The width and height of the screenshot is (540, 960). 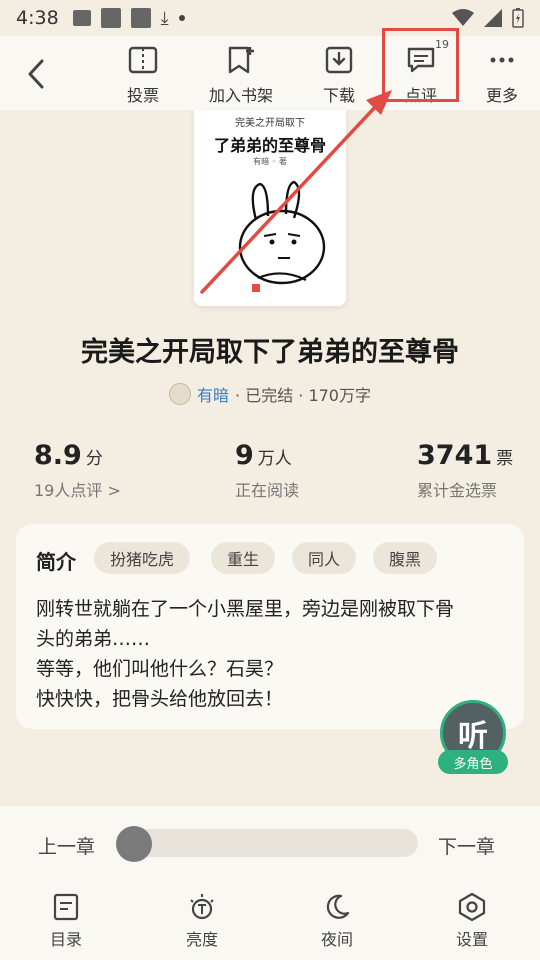 I want to click on book-cover: 完美之开局取下 了弟弟的至尊骨 有暗 ◦ 著, so click(x=270, y=208).